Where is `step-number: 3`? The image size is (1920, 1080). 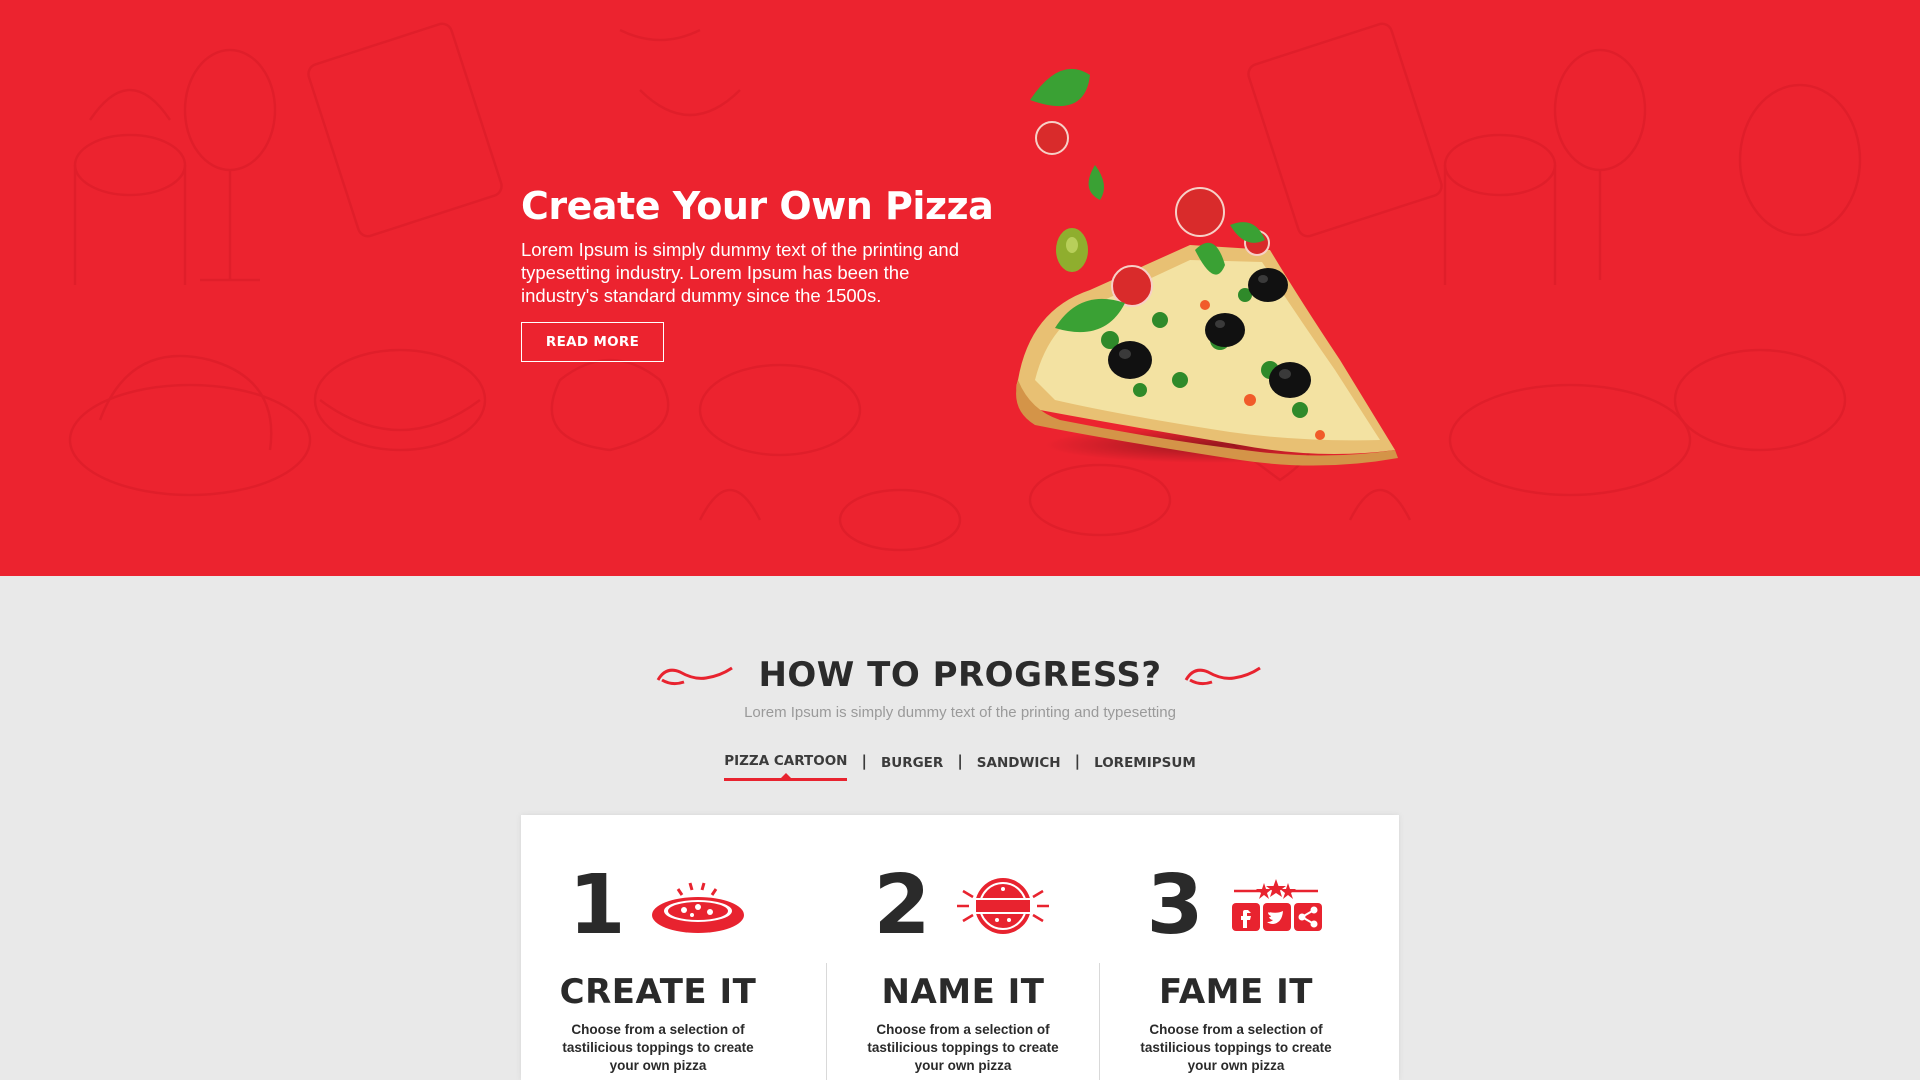
step-number: 3 is located at coordinates (1175, 905).